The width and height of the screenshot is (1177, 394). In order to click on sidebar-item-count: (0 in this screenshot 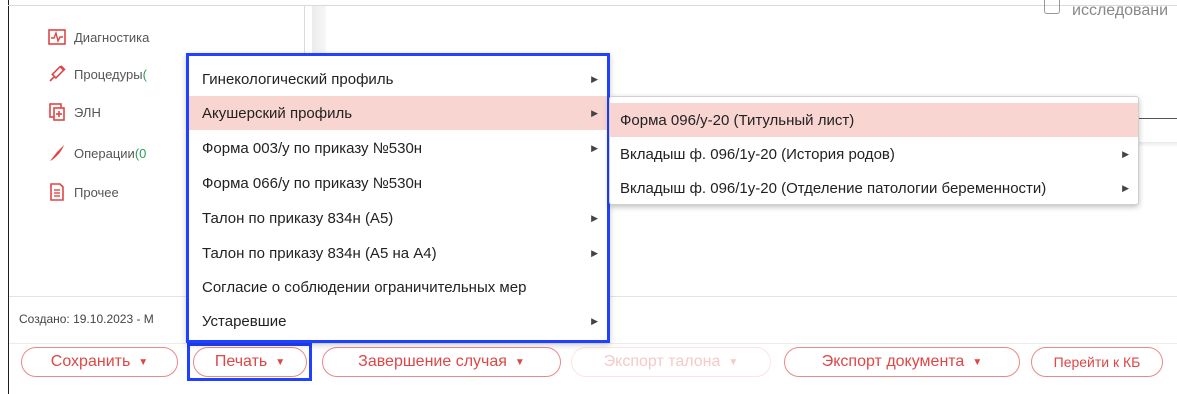, I will do `click(140, 153)`.